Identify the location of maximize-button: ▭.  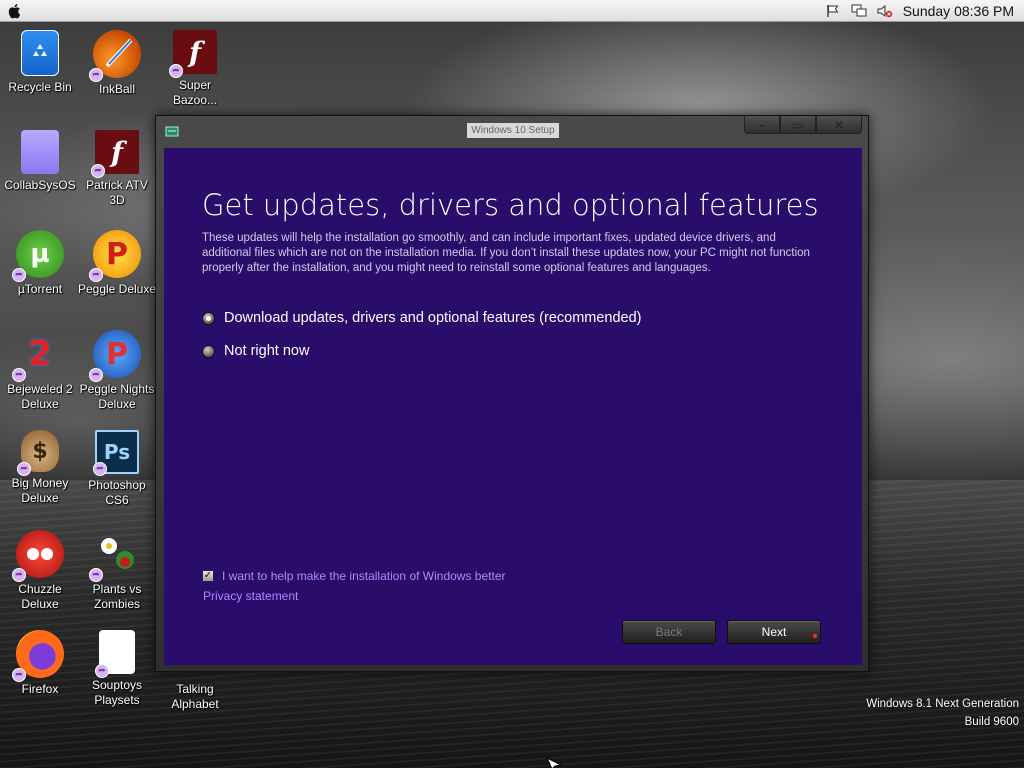
(798, 125).